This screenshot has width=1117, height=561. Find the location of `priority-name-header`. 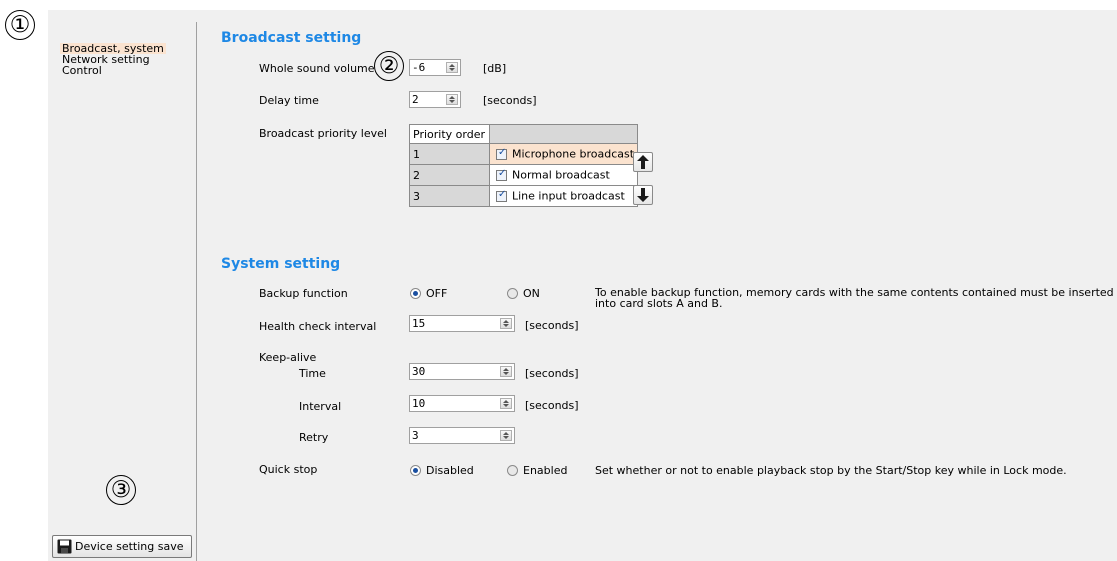

priority-name-header is located at coordinates (563, 134).